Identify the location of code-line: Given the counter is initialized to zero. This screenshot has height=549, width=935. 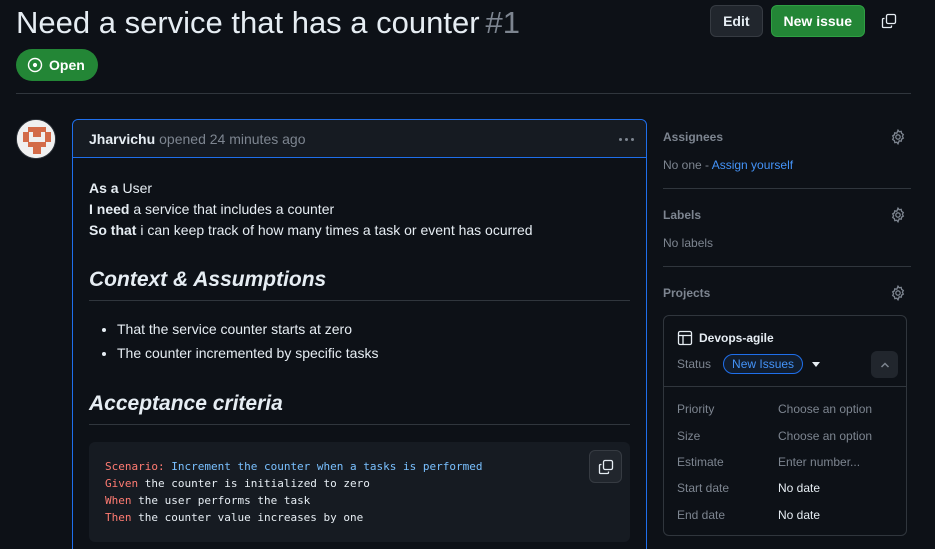
(359, 483).